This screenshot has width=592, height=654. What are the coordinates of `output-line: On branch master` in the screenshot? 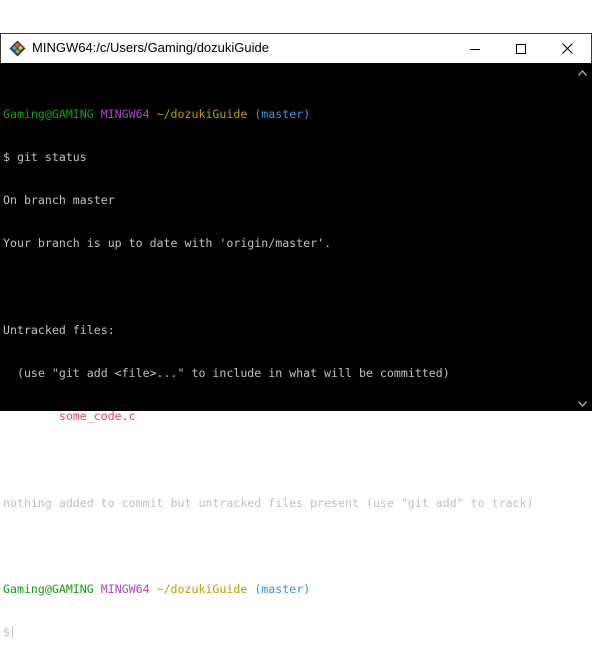 It's located at (59, 200).